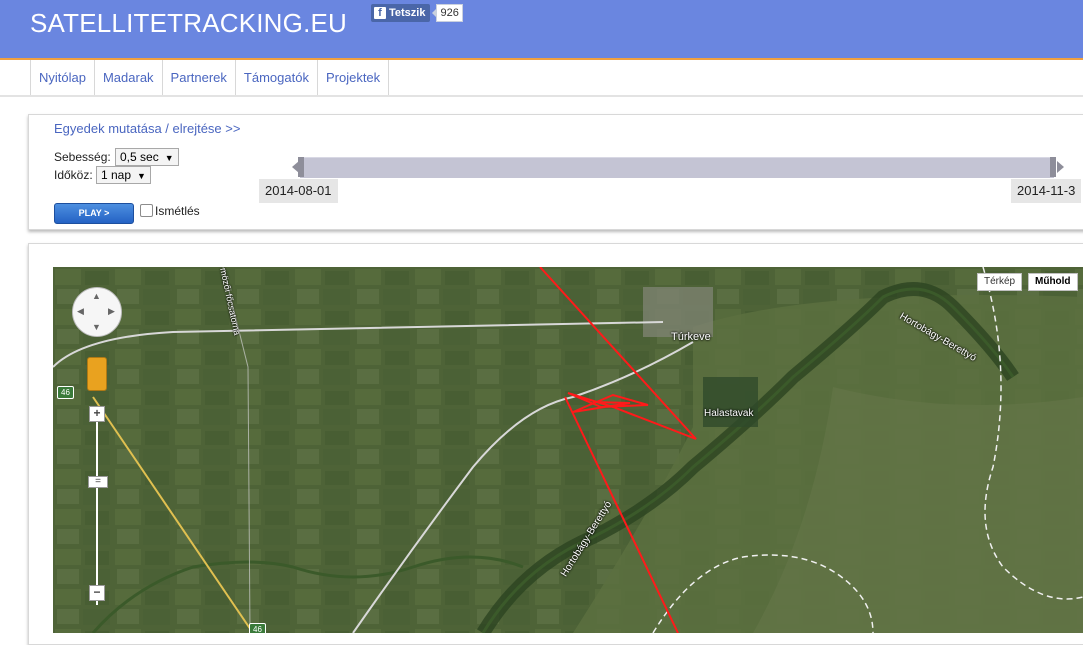  What do you see at coordinates (146, 210) in the screenshot?
I see `repeat-checkbox` at bounding box center [146, 210].